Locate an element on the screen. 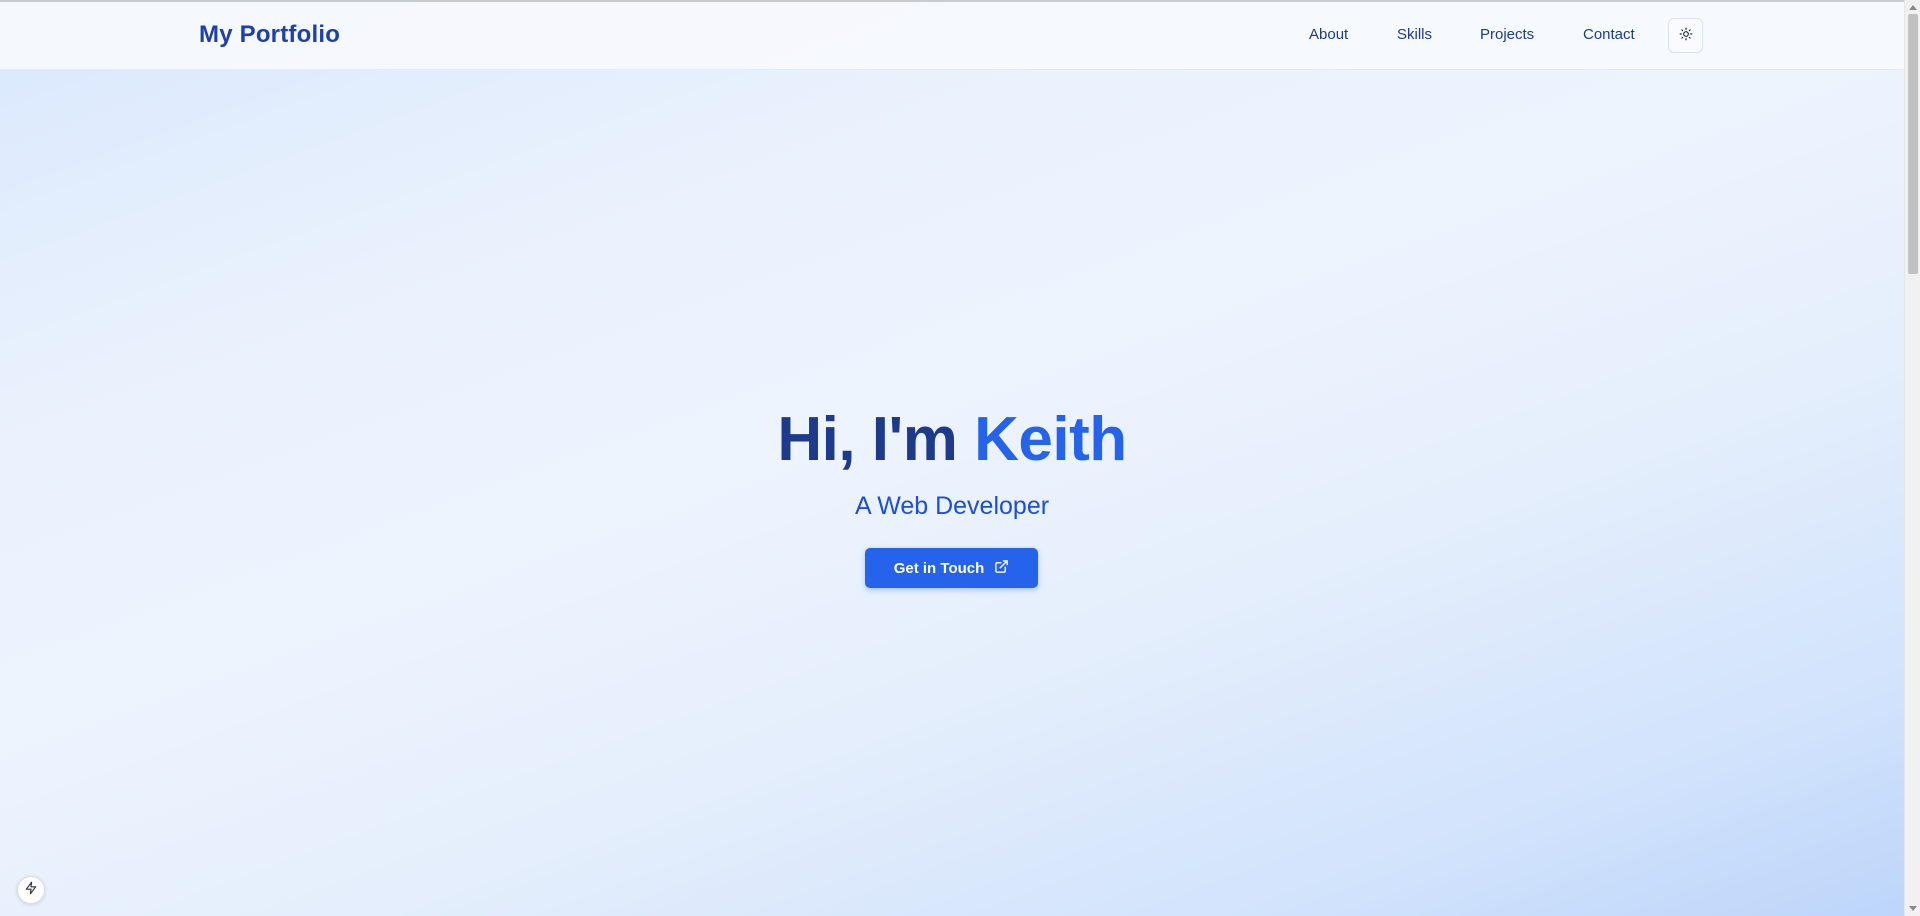 Image resolution: width=1920 pixels, height=916 pixels. get-in-touch-button: Get in Touch is located at coordinates (951, 568).